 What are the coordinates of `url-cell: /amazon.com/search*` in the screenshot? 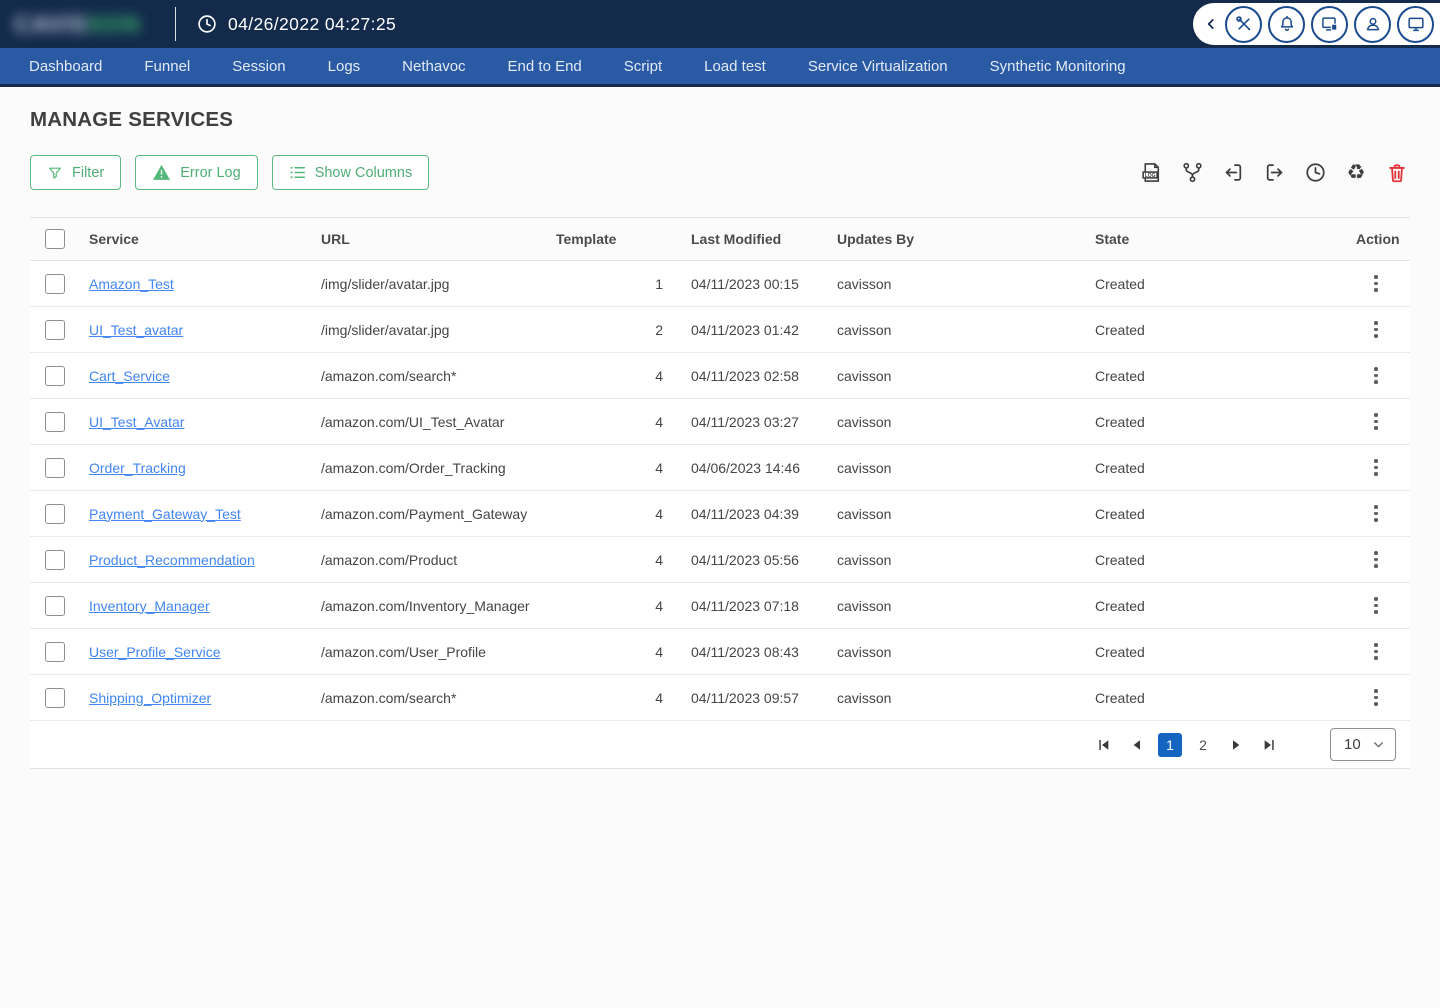 It's located at (389, 697).